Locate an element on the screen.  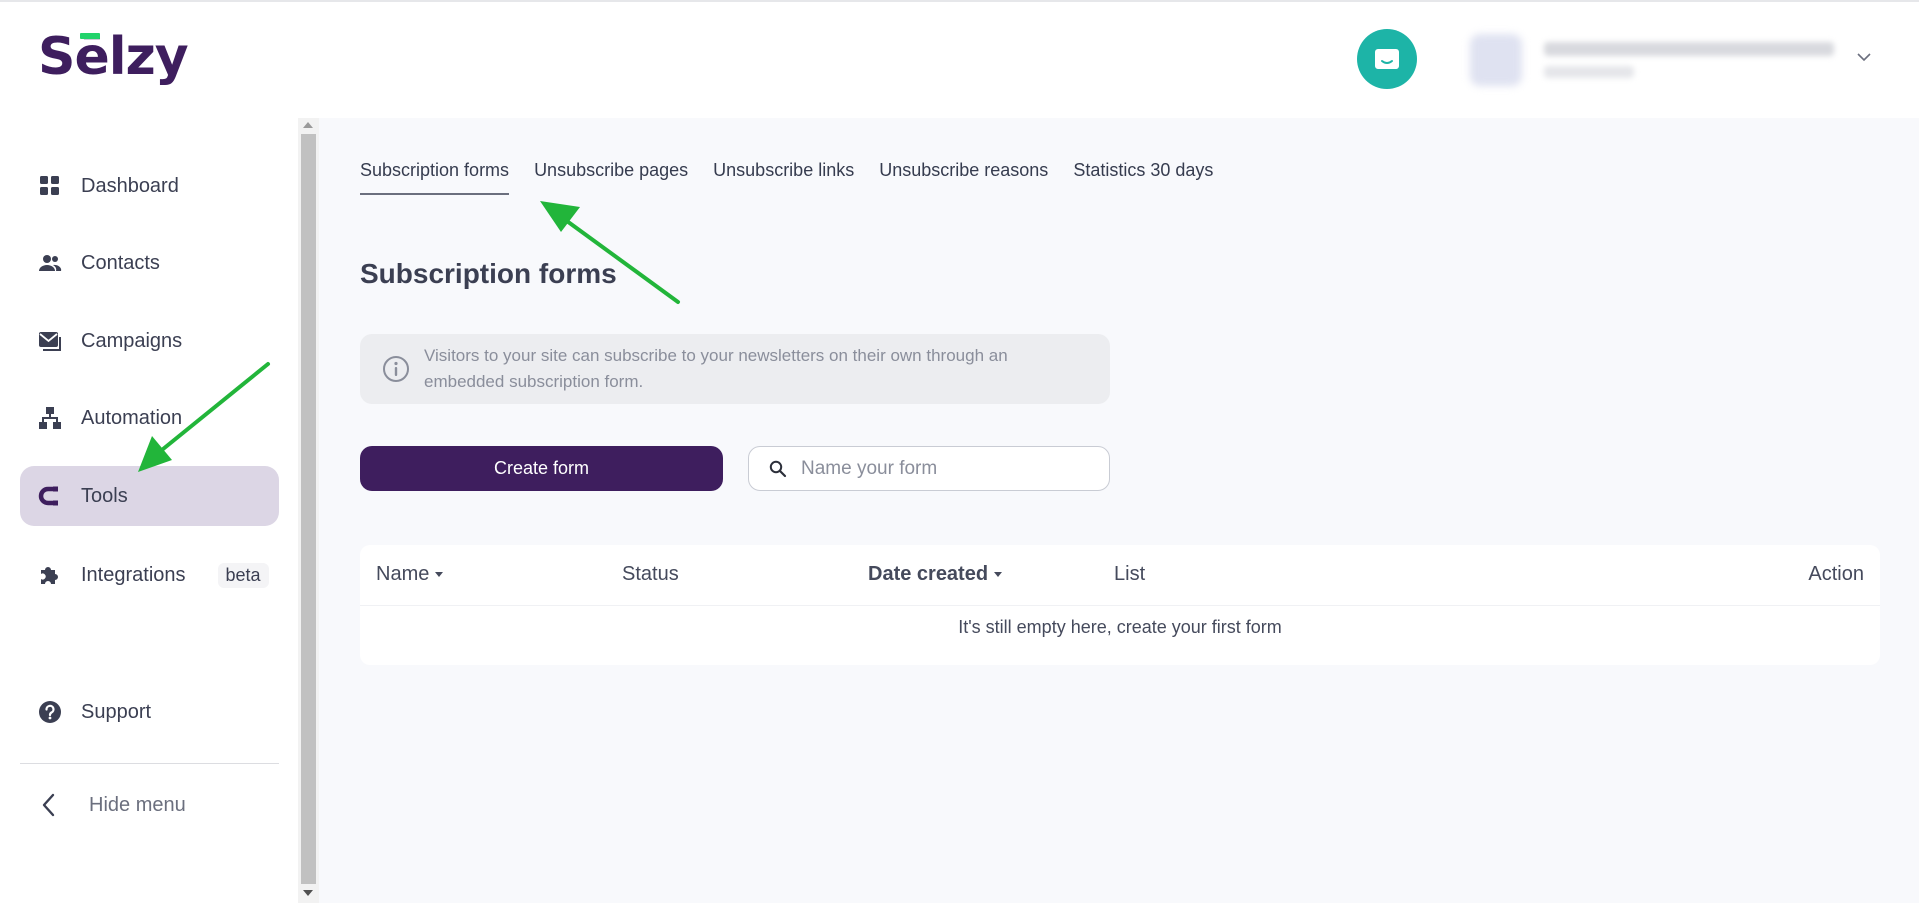
column-header-label: Date created is located at coordinates (928, 574).